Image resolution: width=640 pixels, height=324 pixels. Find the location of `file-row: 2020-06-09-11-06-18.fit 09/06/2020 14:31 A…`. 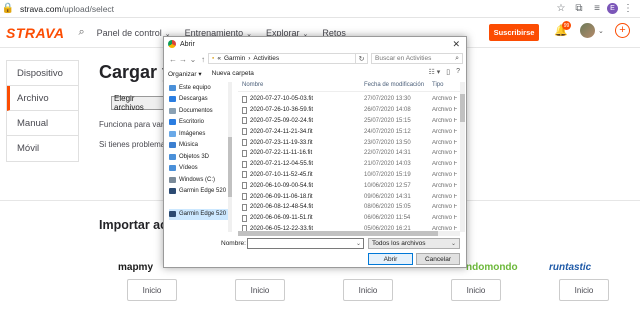

file-row: 2020-06-09-11-06-18.fit 09/06/2020 14:31 A… is located at coordinates (349, 196).